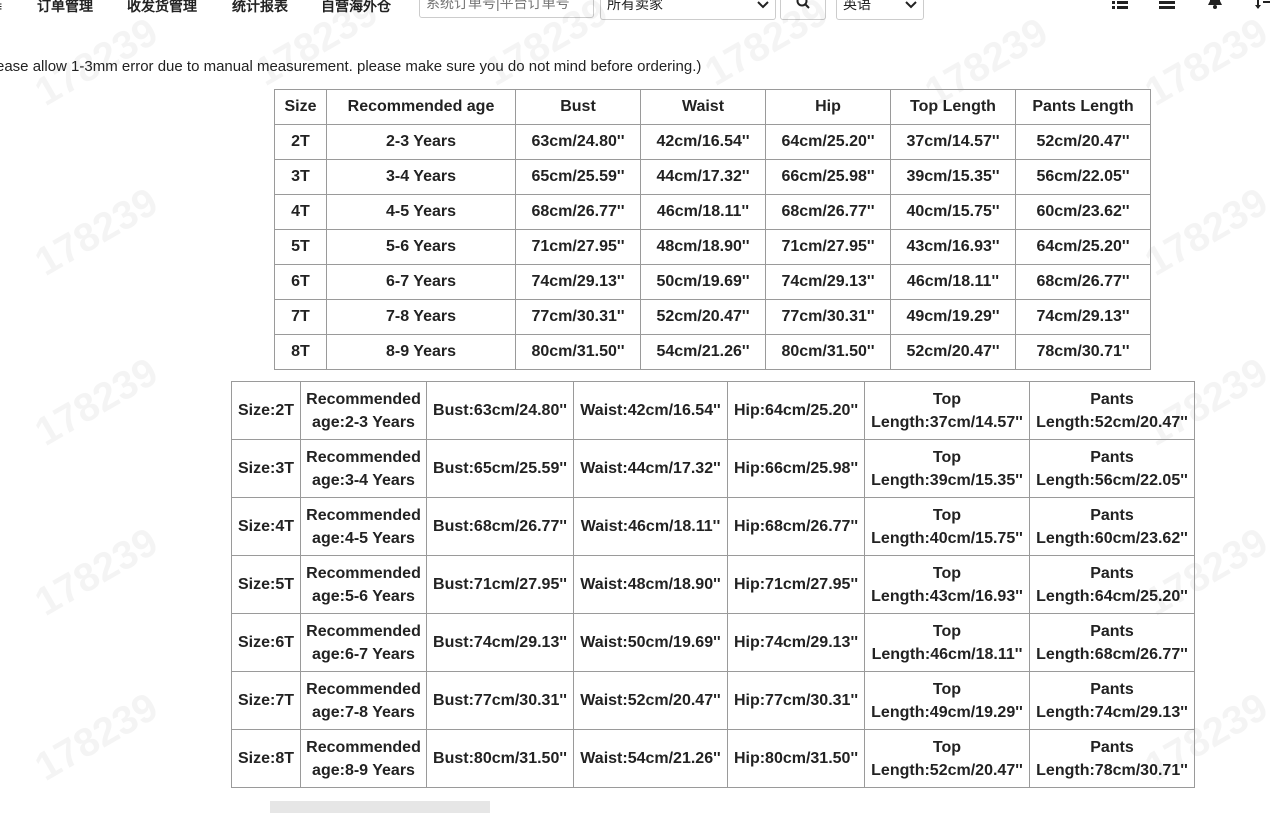 The width and height of the screenshot is (1286, 813). I want to click on table-cell: 3T, so click(300, 177).